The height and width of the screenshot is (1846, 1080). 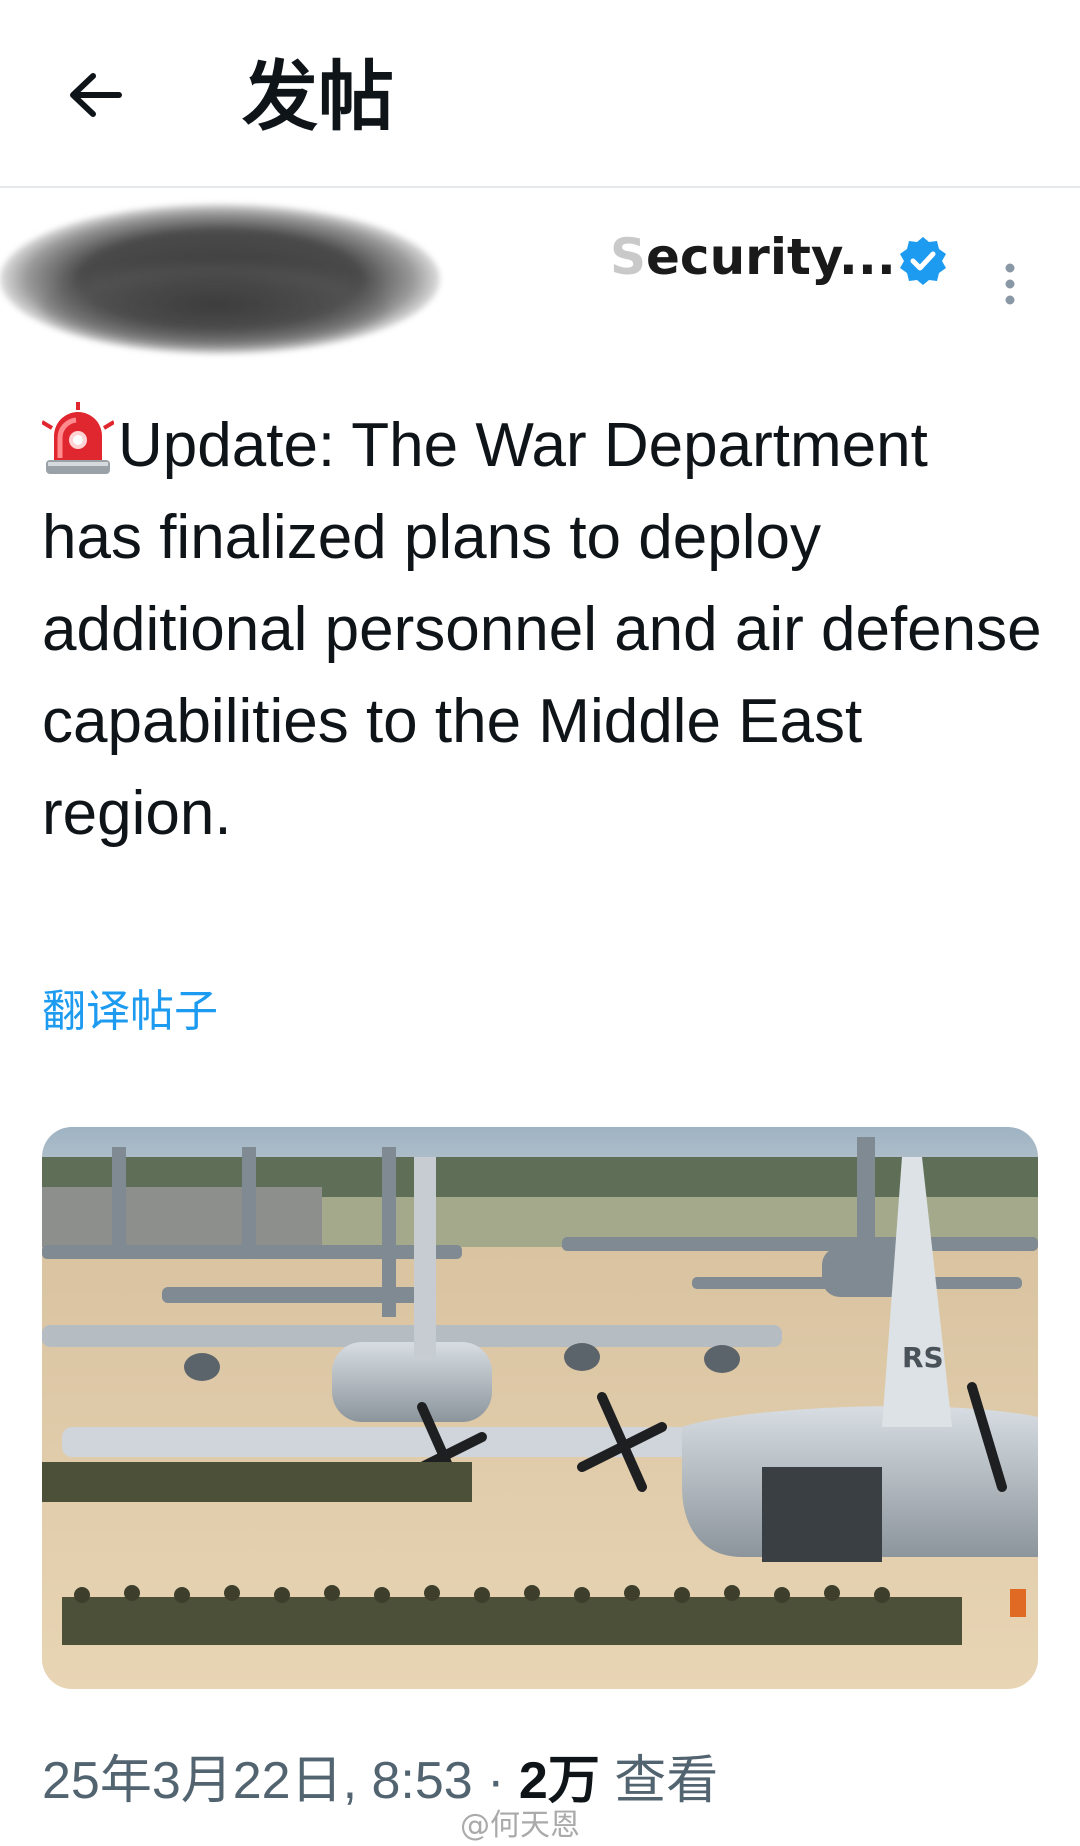 What do you see at coordinates (628, 257) in the screenshot?
I see `author-name-faded-prefix: S` at bounding box center [628, 257].